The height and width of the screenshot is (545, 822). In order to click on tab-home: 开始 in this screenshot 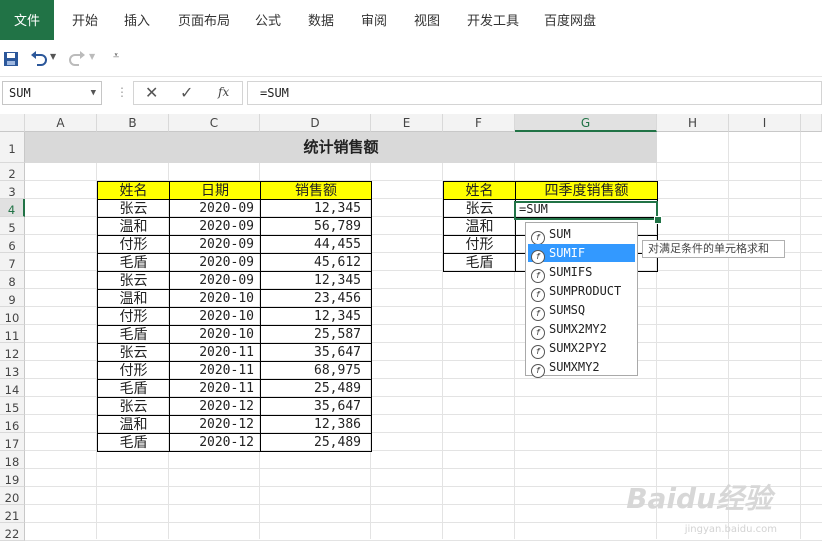, I will do `click(85, 20)`.